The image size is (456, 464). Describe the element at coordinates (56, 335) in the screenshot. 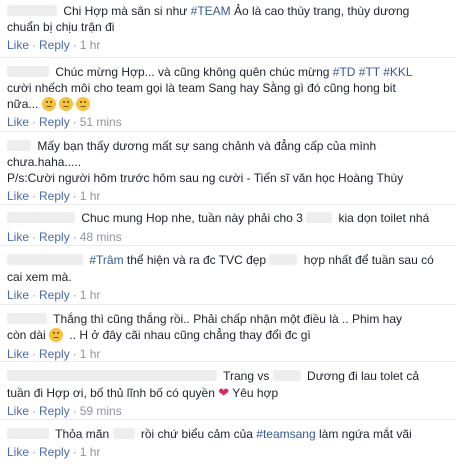

I see `smirk-emoji-icon` at that location.